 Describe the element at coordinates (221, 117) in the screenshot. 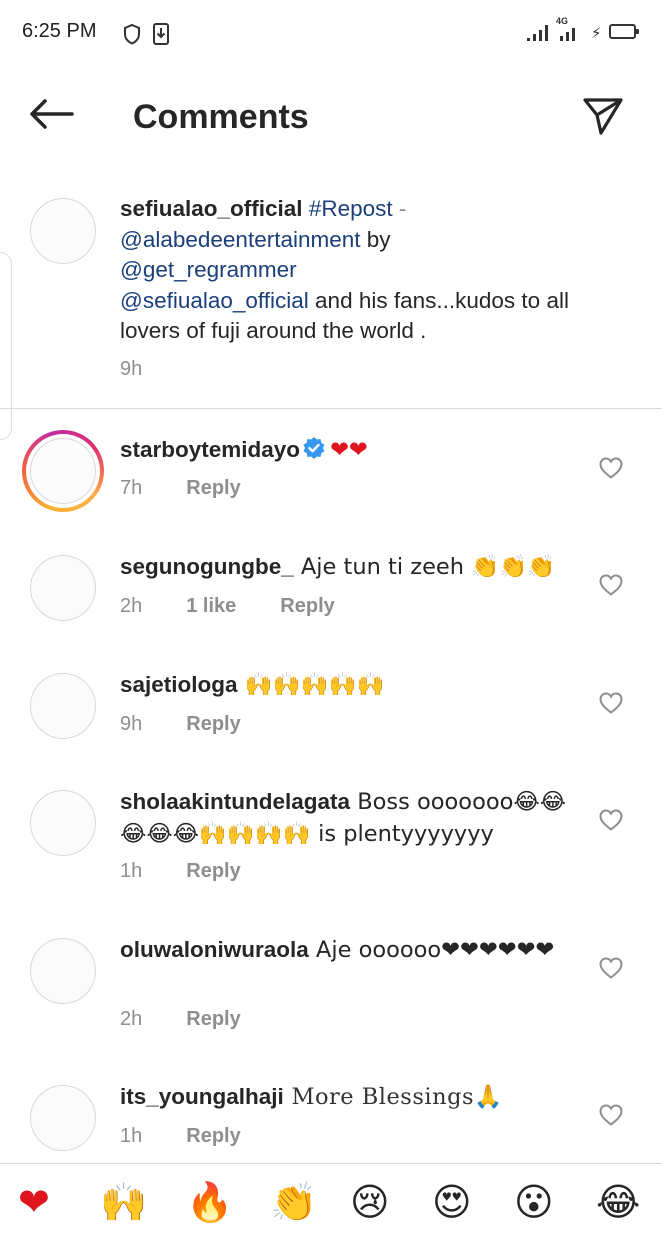

I see `page-title: Comments` at that location.